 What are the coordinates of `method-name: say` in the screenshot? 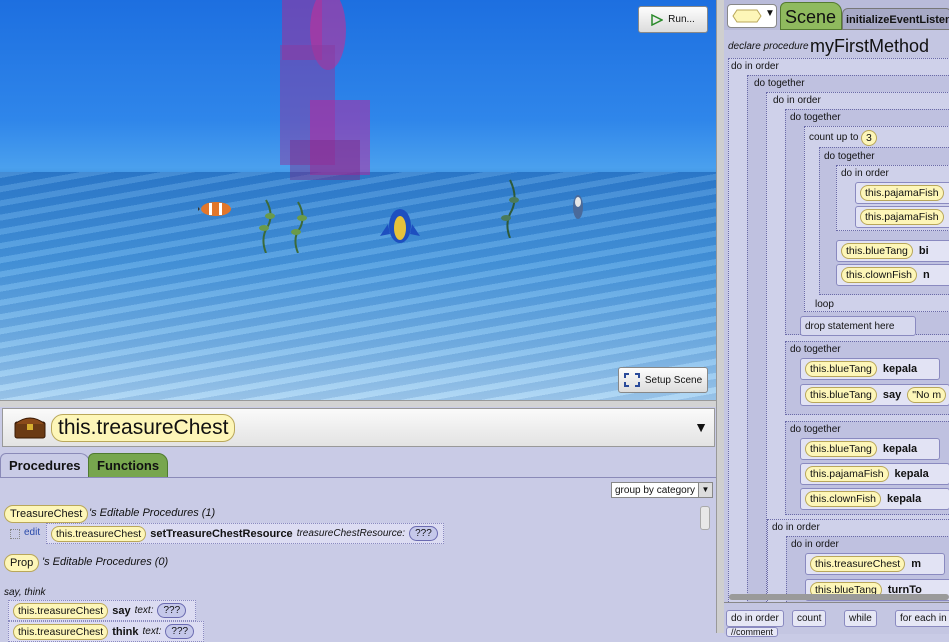 It's located at (121, 610).